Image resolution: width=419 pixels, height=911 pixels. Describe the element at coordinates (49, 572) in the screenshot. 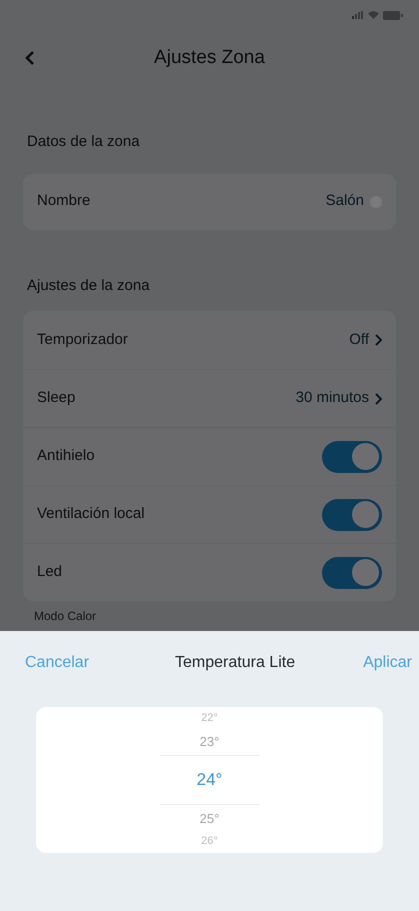

I see `setting-label: Led` at that location.